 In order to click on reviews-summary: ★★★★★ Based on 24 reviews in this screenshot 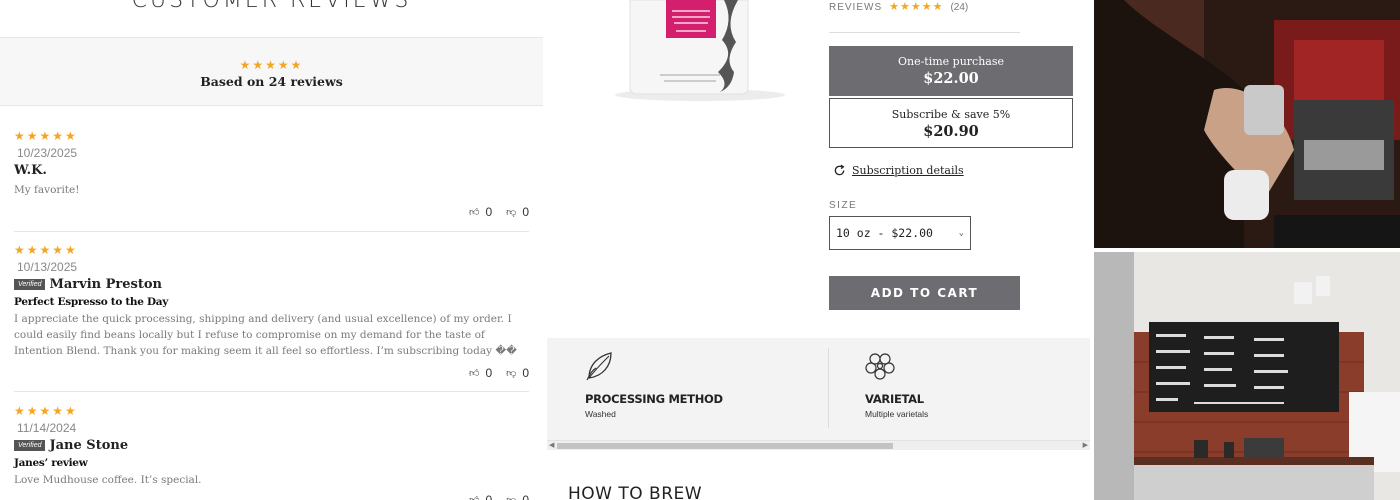, I will do `click(271, 71)`.